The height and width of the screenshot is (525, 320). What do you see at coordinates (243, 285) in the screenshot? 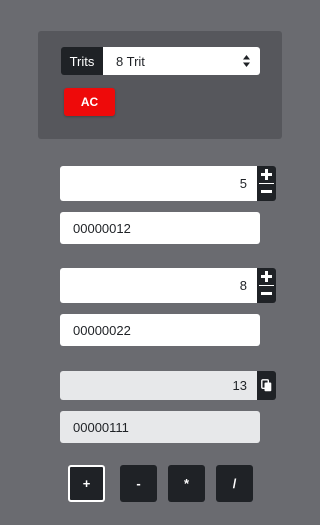
I see `operand-b-value: 8` at bounding box center [243, 285].